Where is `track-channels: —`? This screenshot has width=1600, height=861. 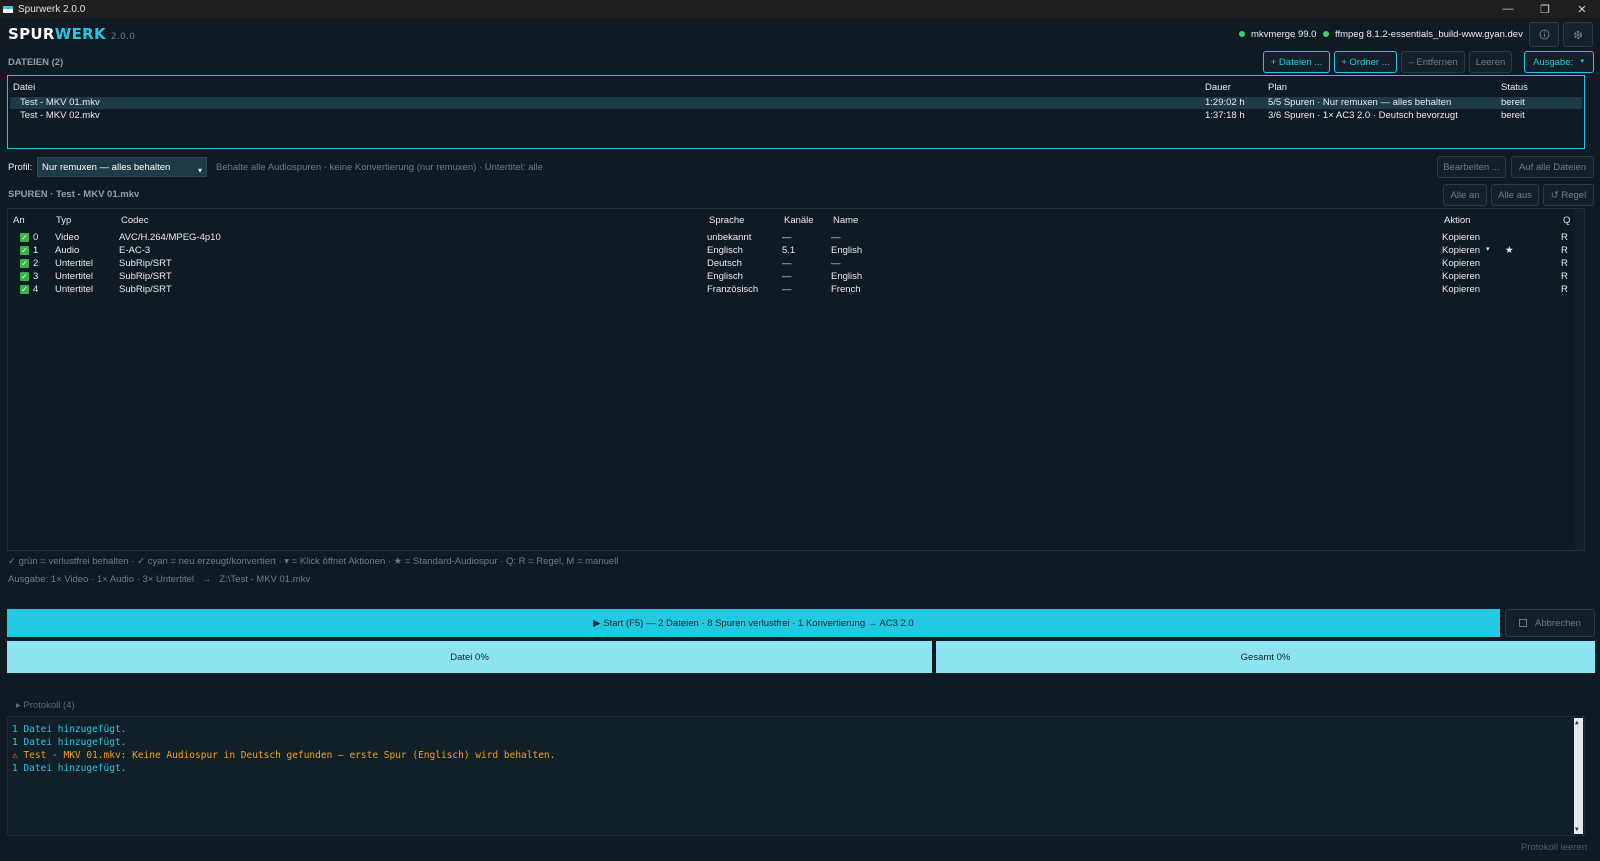 track-channels: — is located at coordinates (787, 276).